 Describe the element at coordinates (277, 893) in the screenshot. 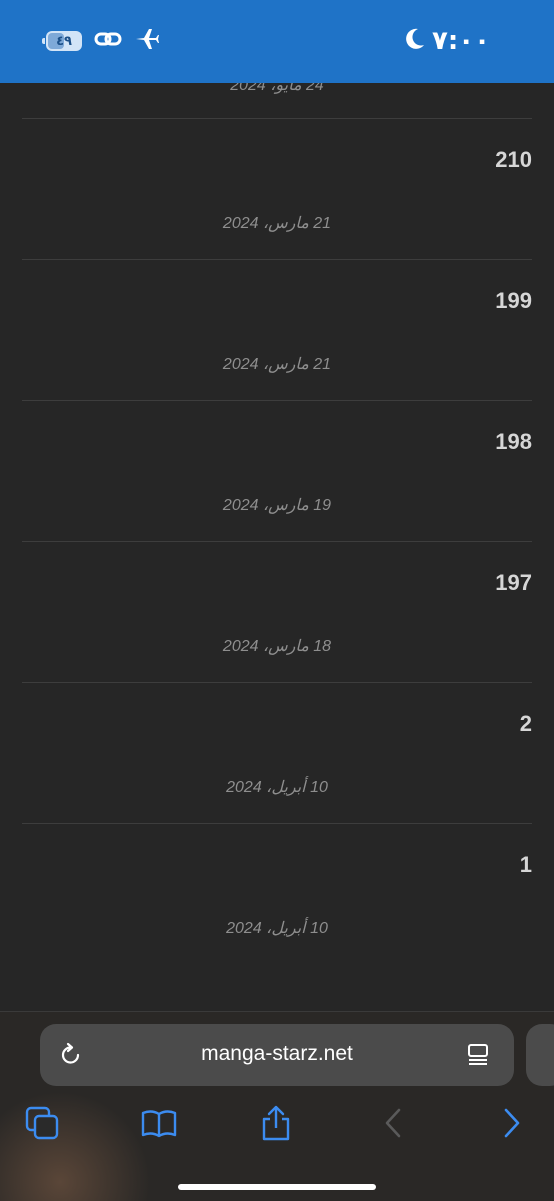

I see `chapter-item: 1 10 أبريل، 2024` at that location.